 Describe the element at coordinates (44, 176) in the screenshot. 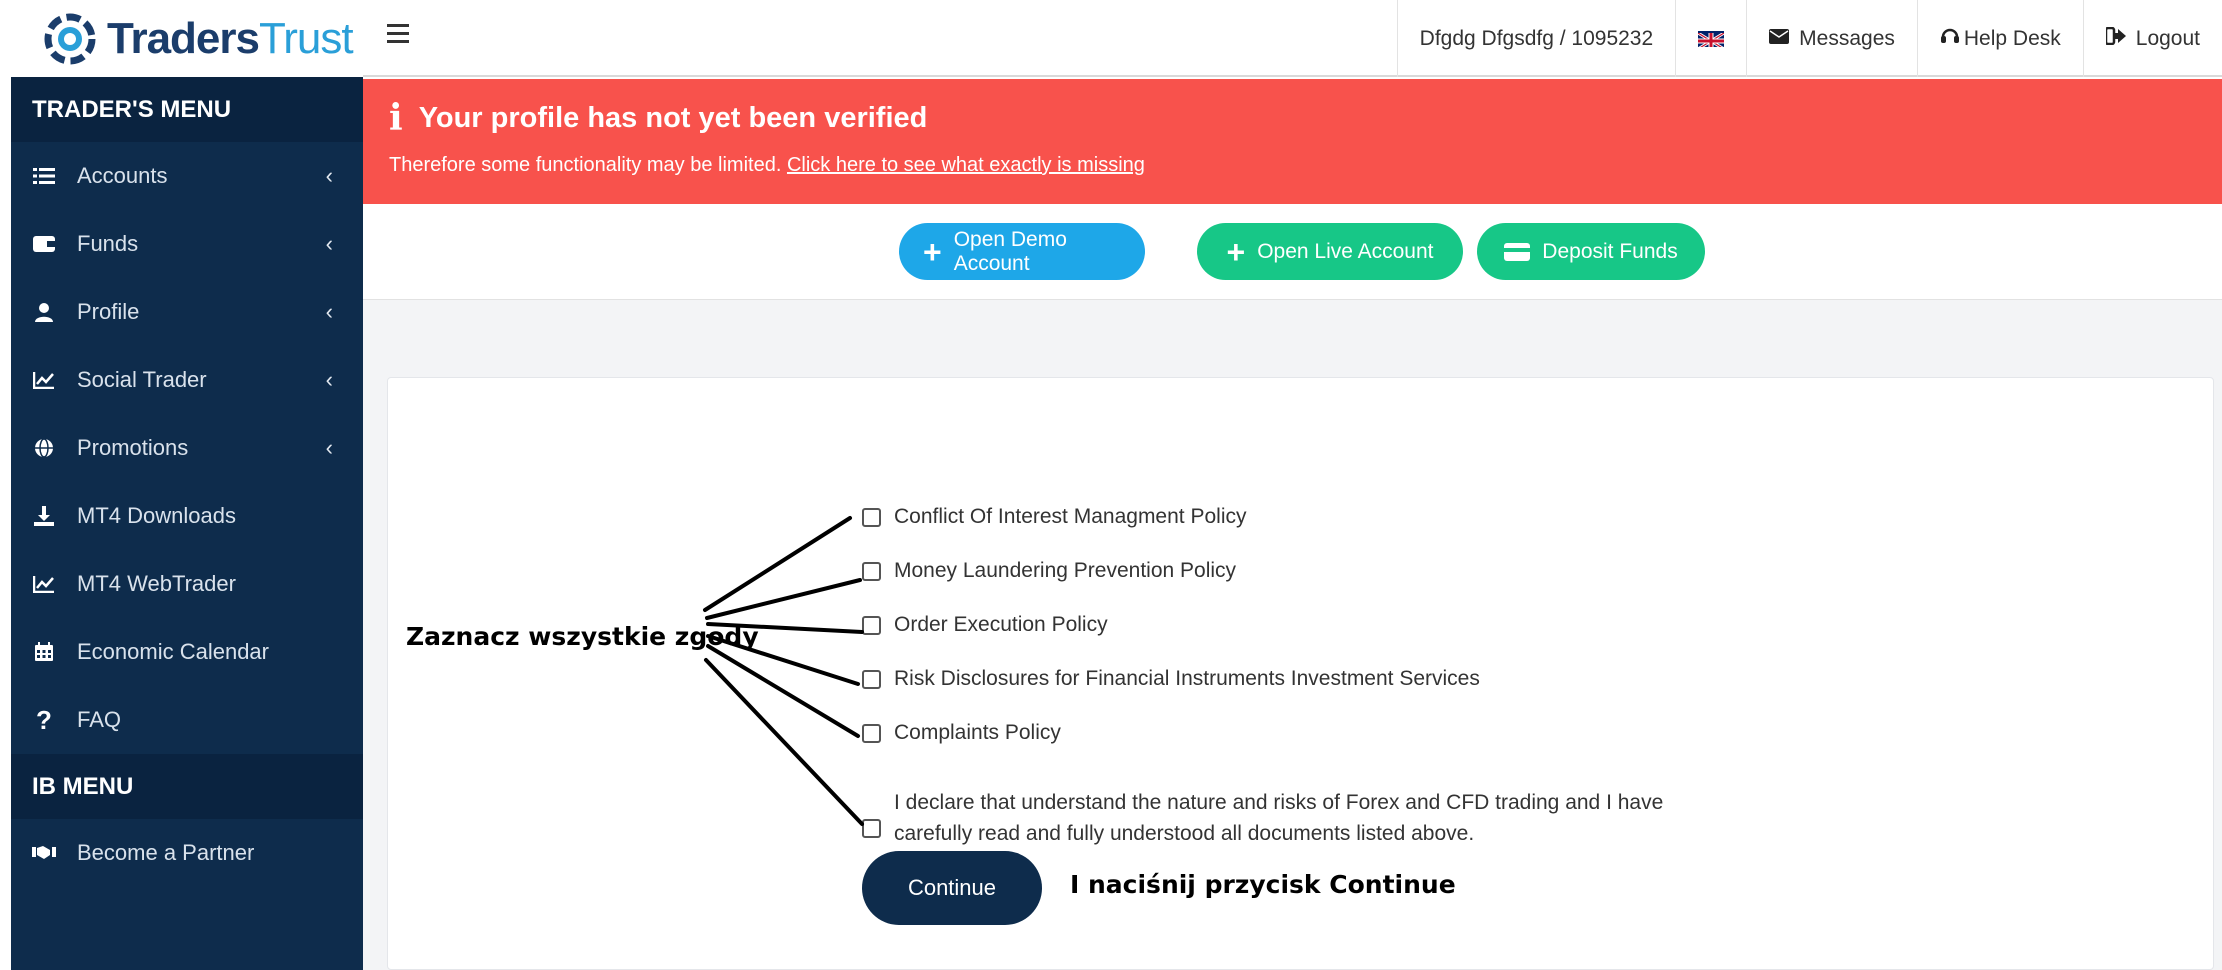

I see `list-icon` at that location.